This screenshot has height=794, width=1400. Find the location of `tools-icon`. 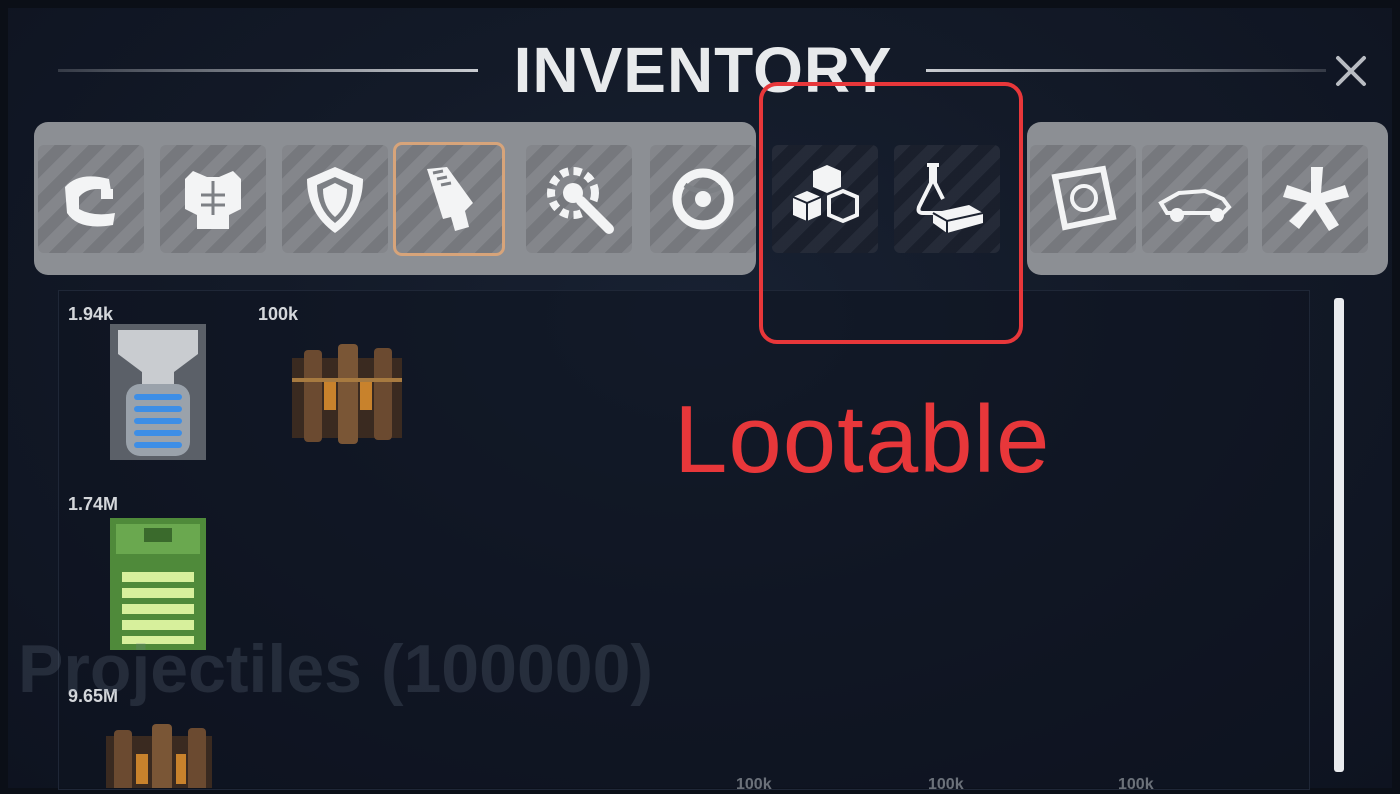

tools-icon is located at coordinates (580, 200).